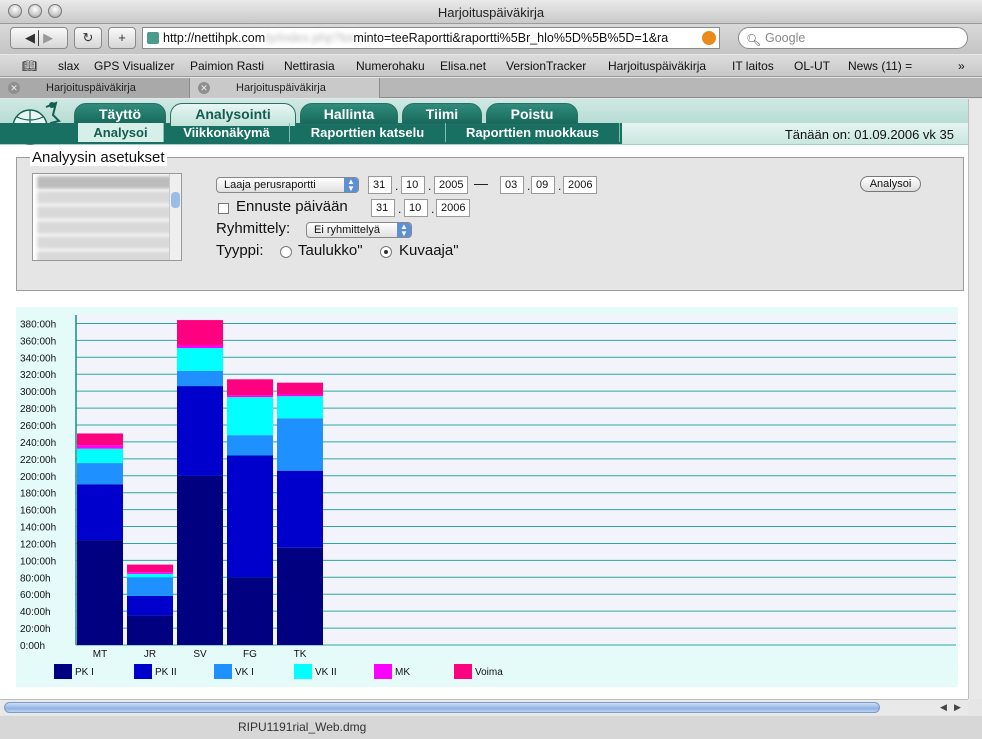 The height and width of the screenshot is (739, 982). Describe the element at coordinates (223, 208) in the screenshot. I see `forecast-checkbox` at that location.